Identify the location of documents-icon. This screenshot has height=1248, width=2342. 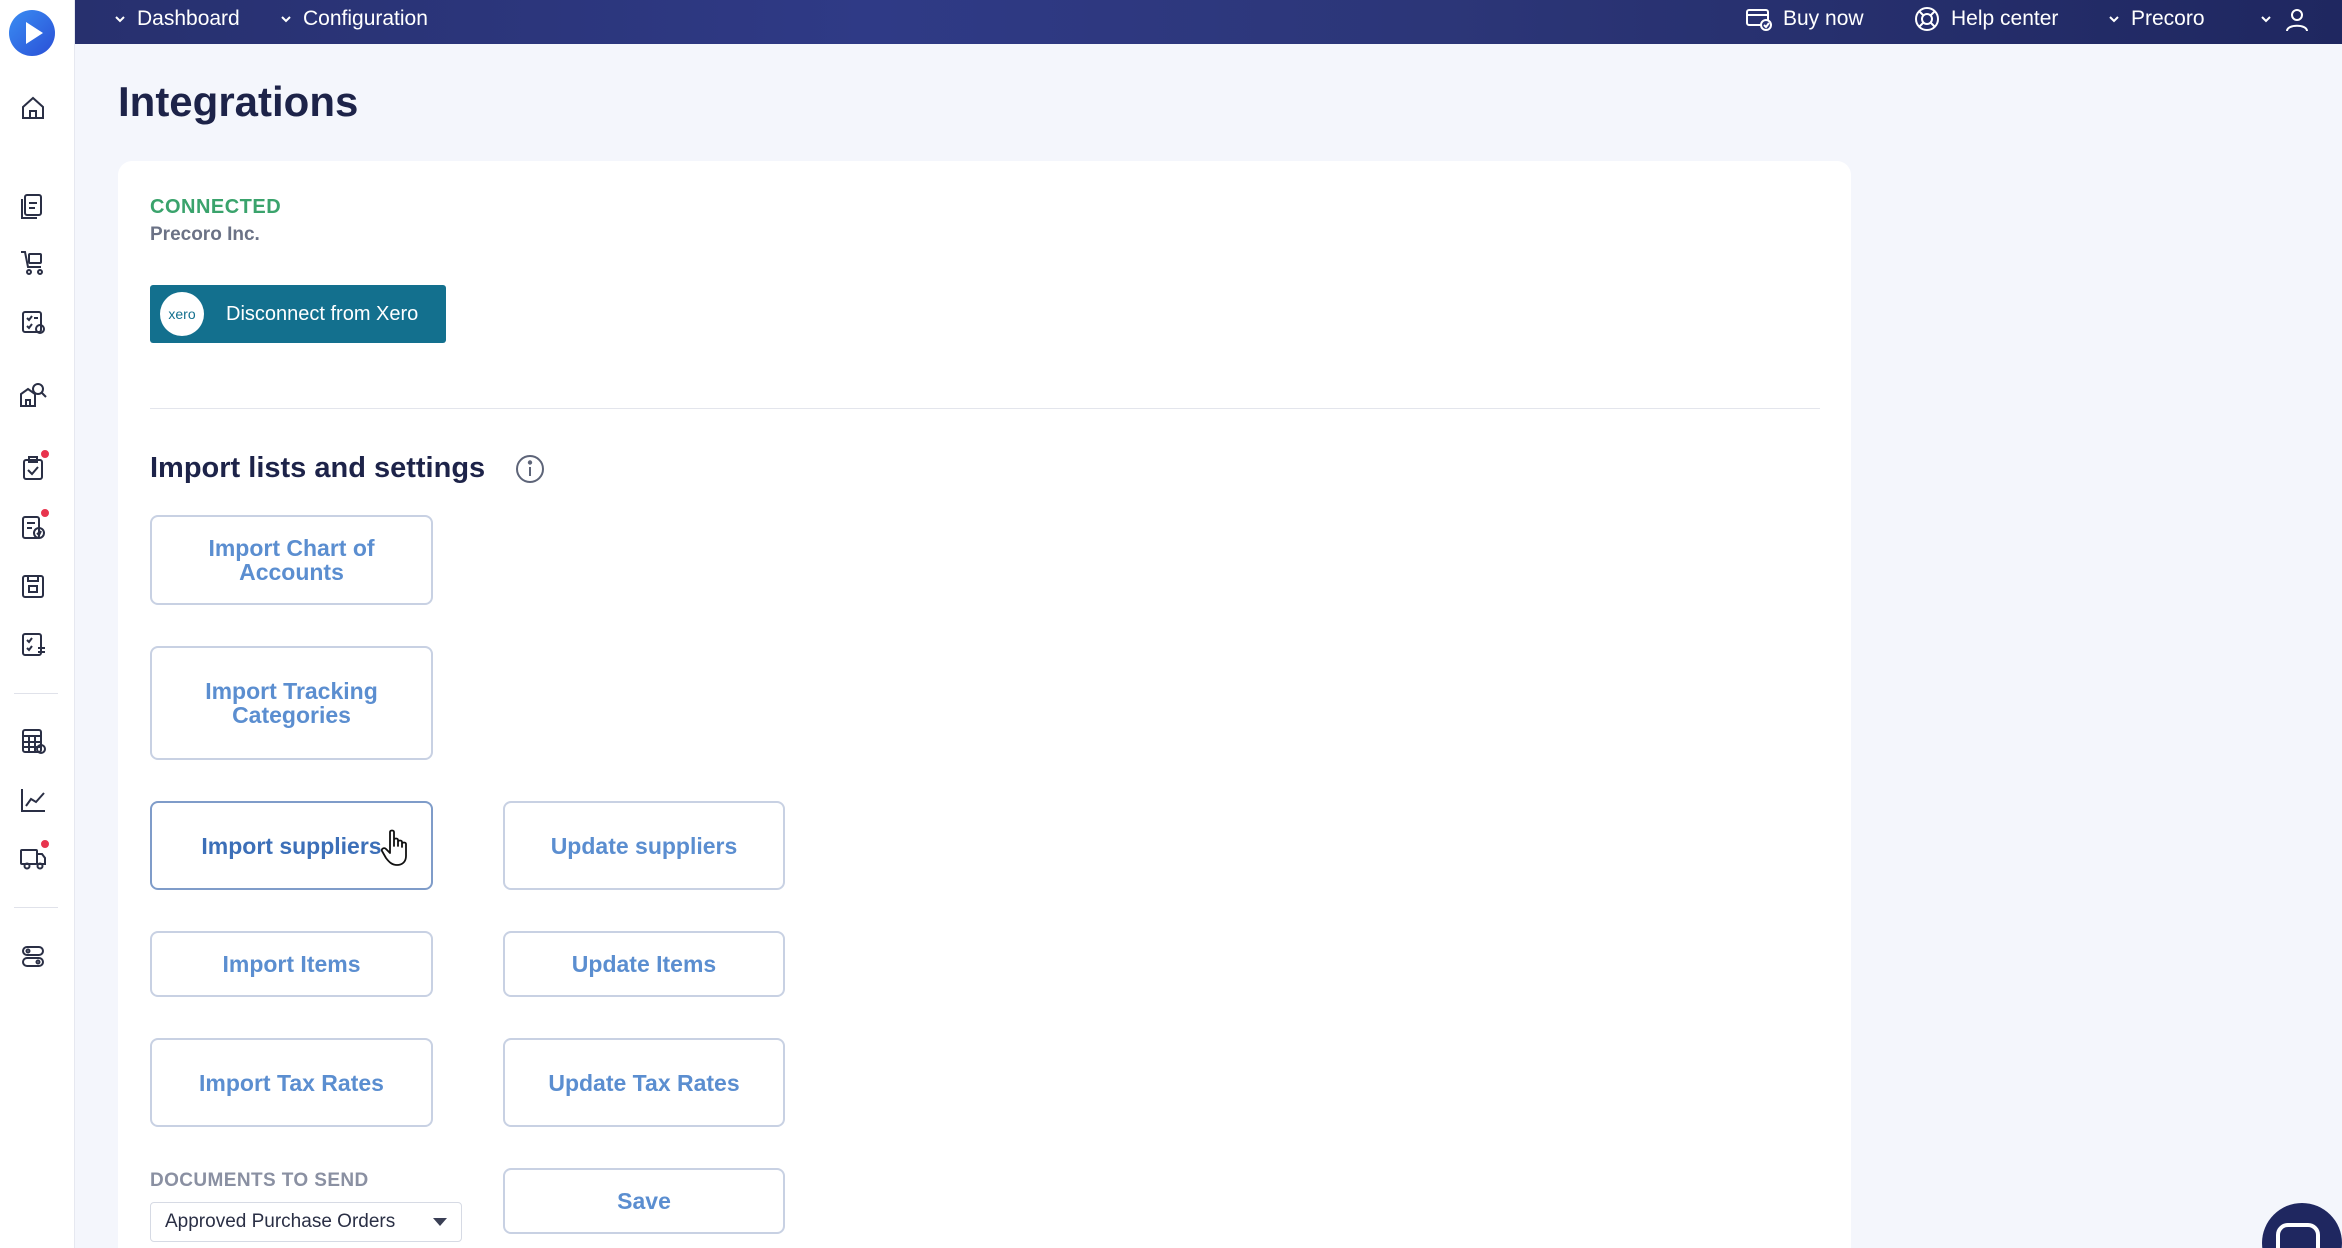
(33, 205).